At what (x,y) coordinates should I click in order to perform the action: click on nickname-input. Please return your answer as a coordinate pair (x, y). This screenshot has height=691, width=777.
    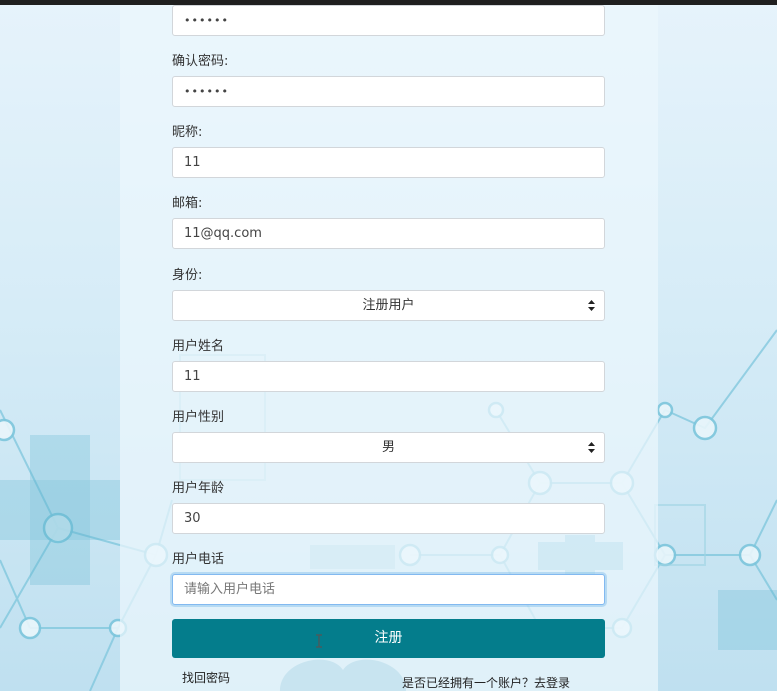
    Looking at the image, I should click on (388, 162).